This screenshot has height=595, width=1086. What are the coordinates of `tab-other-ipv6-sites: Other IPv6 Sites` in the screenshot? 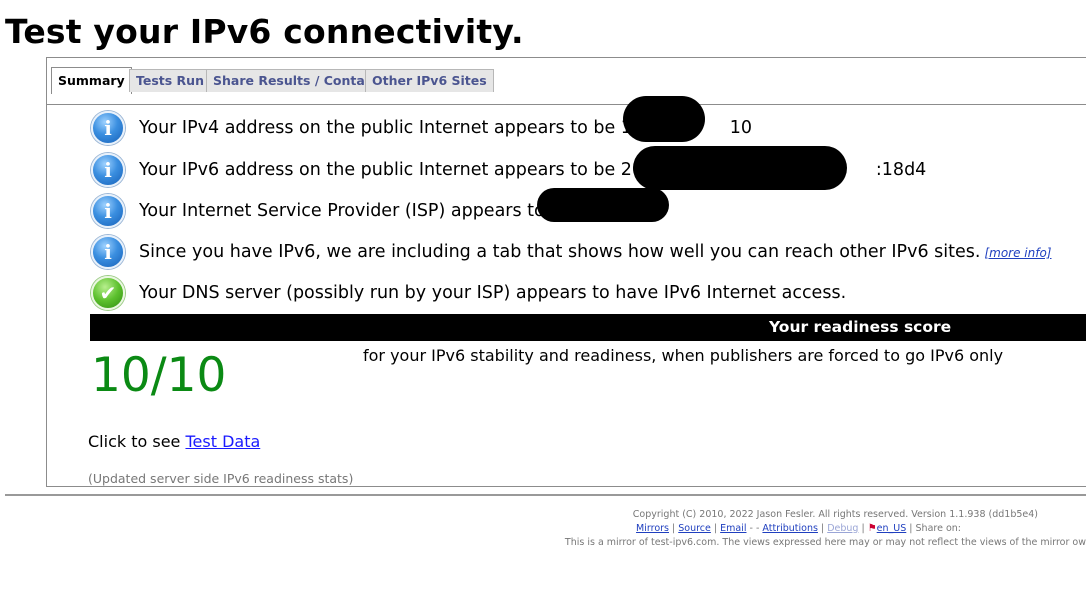 It's located at (429, 80).